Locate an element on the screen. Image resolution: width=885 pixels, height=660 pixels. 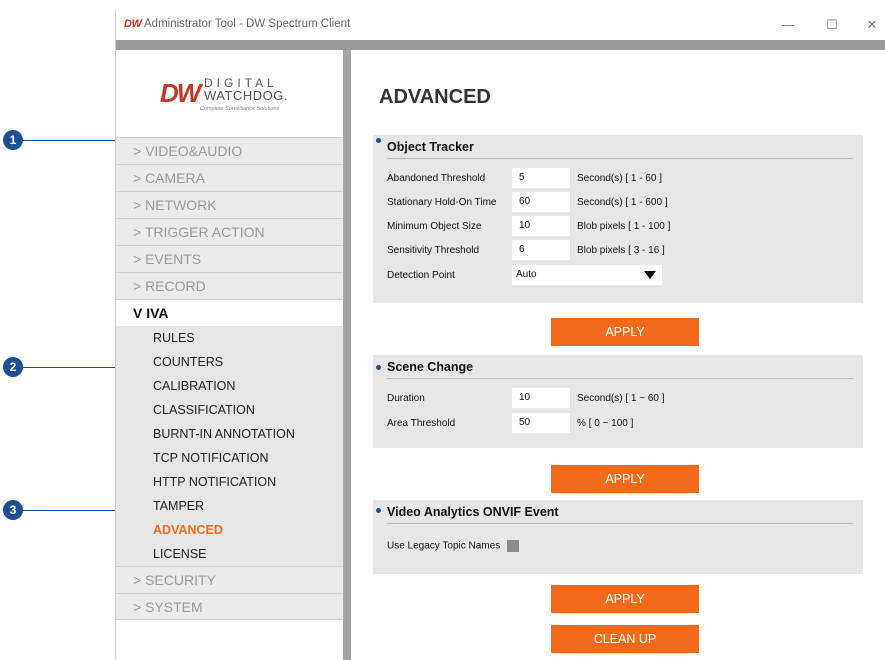
select-value: Auto is located at coordinates (526, 274).